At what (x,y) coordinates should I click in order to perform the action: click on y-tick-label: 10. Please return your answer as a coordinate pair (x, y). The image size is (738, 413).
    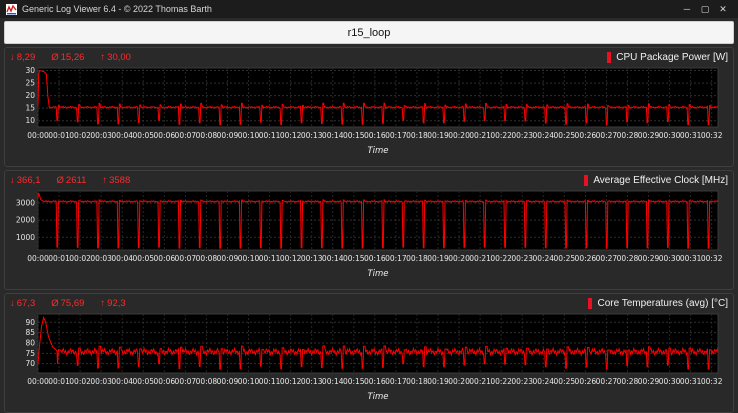
    Looking at the image, I should click on (30, 120).